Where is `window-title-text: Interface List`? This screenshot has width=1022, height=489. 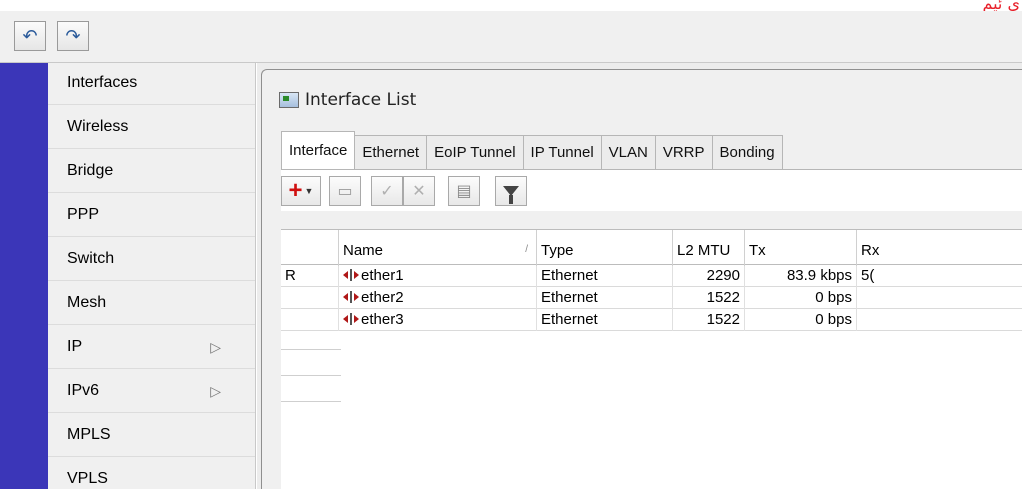 window-title-text: Interface List is located at coordinates (361, 100).